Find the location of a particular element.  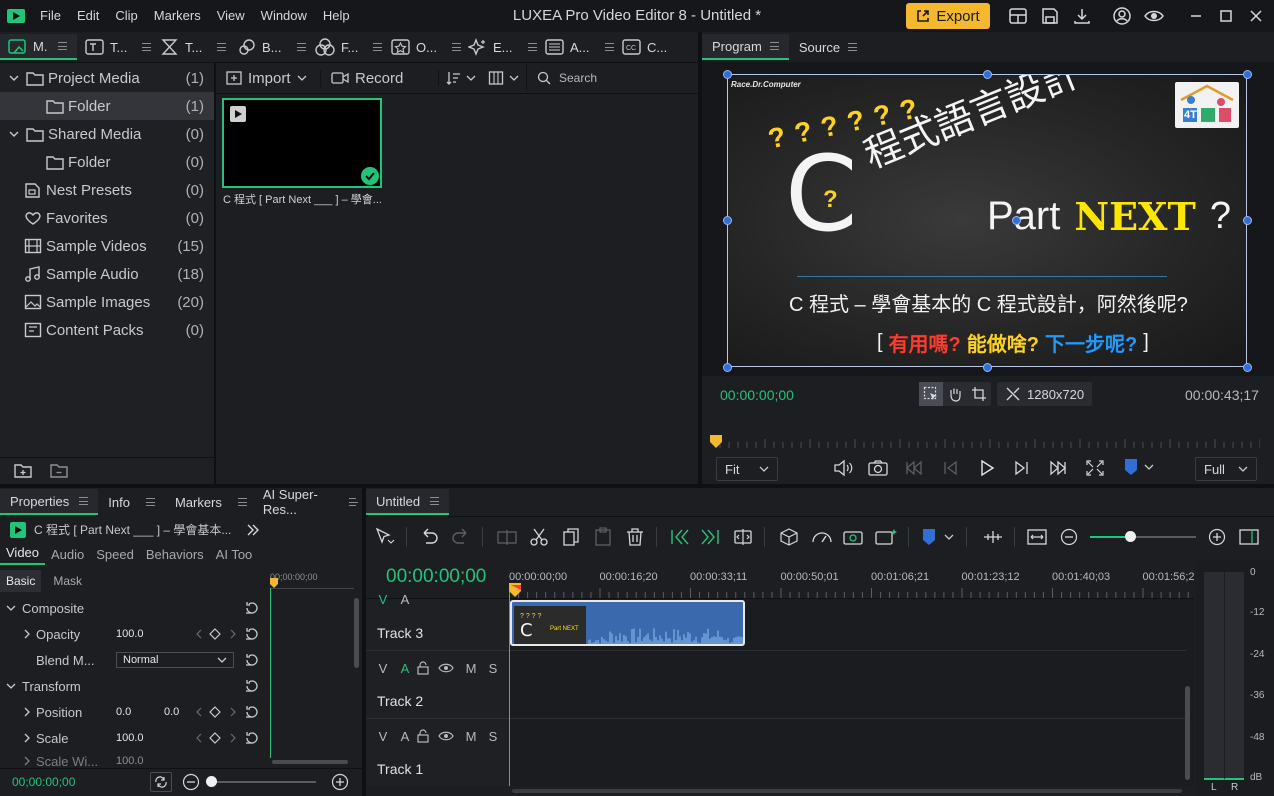

solo-toggle: S is located at coordinates (493, 736).